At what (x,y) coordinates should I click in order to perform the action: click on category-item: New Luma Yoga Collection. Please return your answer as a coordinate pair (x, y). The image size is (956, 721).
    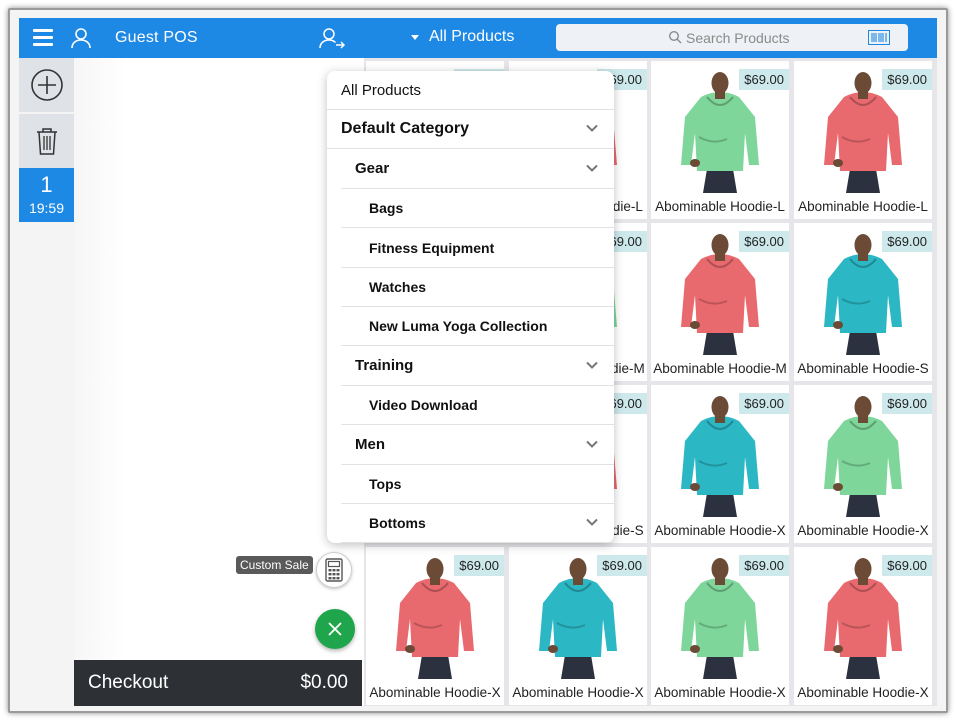
    Looking at the image, I should click on (477, 327).